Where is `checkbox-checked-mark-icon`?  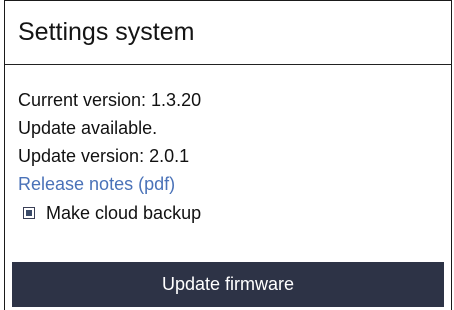
checkbox-checked-mark-icon is located at coordinates (29, 213).